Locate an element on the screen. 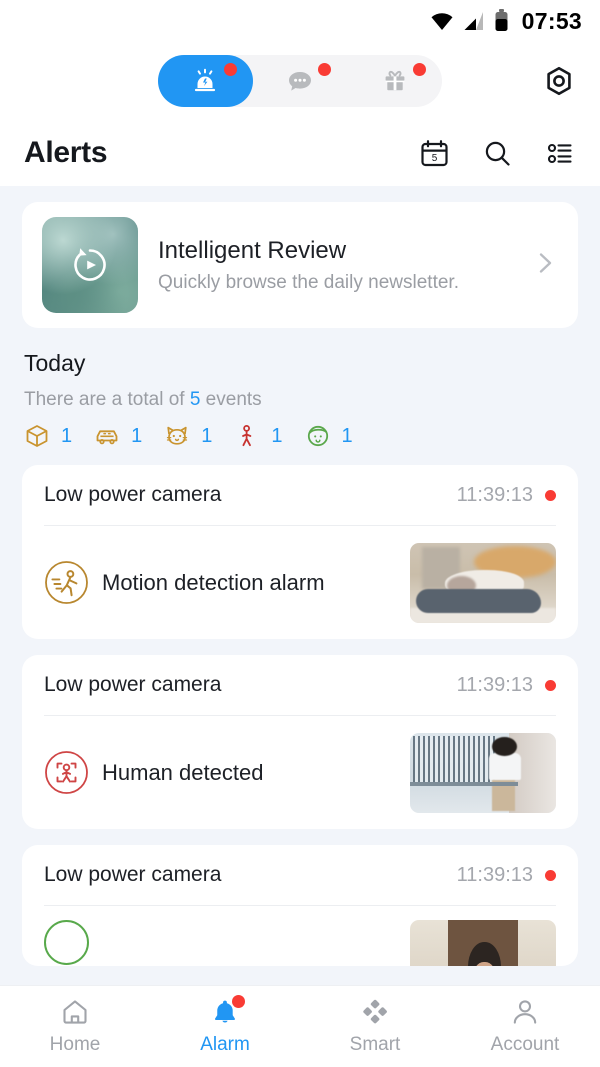  intelligent-review-subtitle: Quickly browse the daily newsletter. is located at coordinates (308, 282).